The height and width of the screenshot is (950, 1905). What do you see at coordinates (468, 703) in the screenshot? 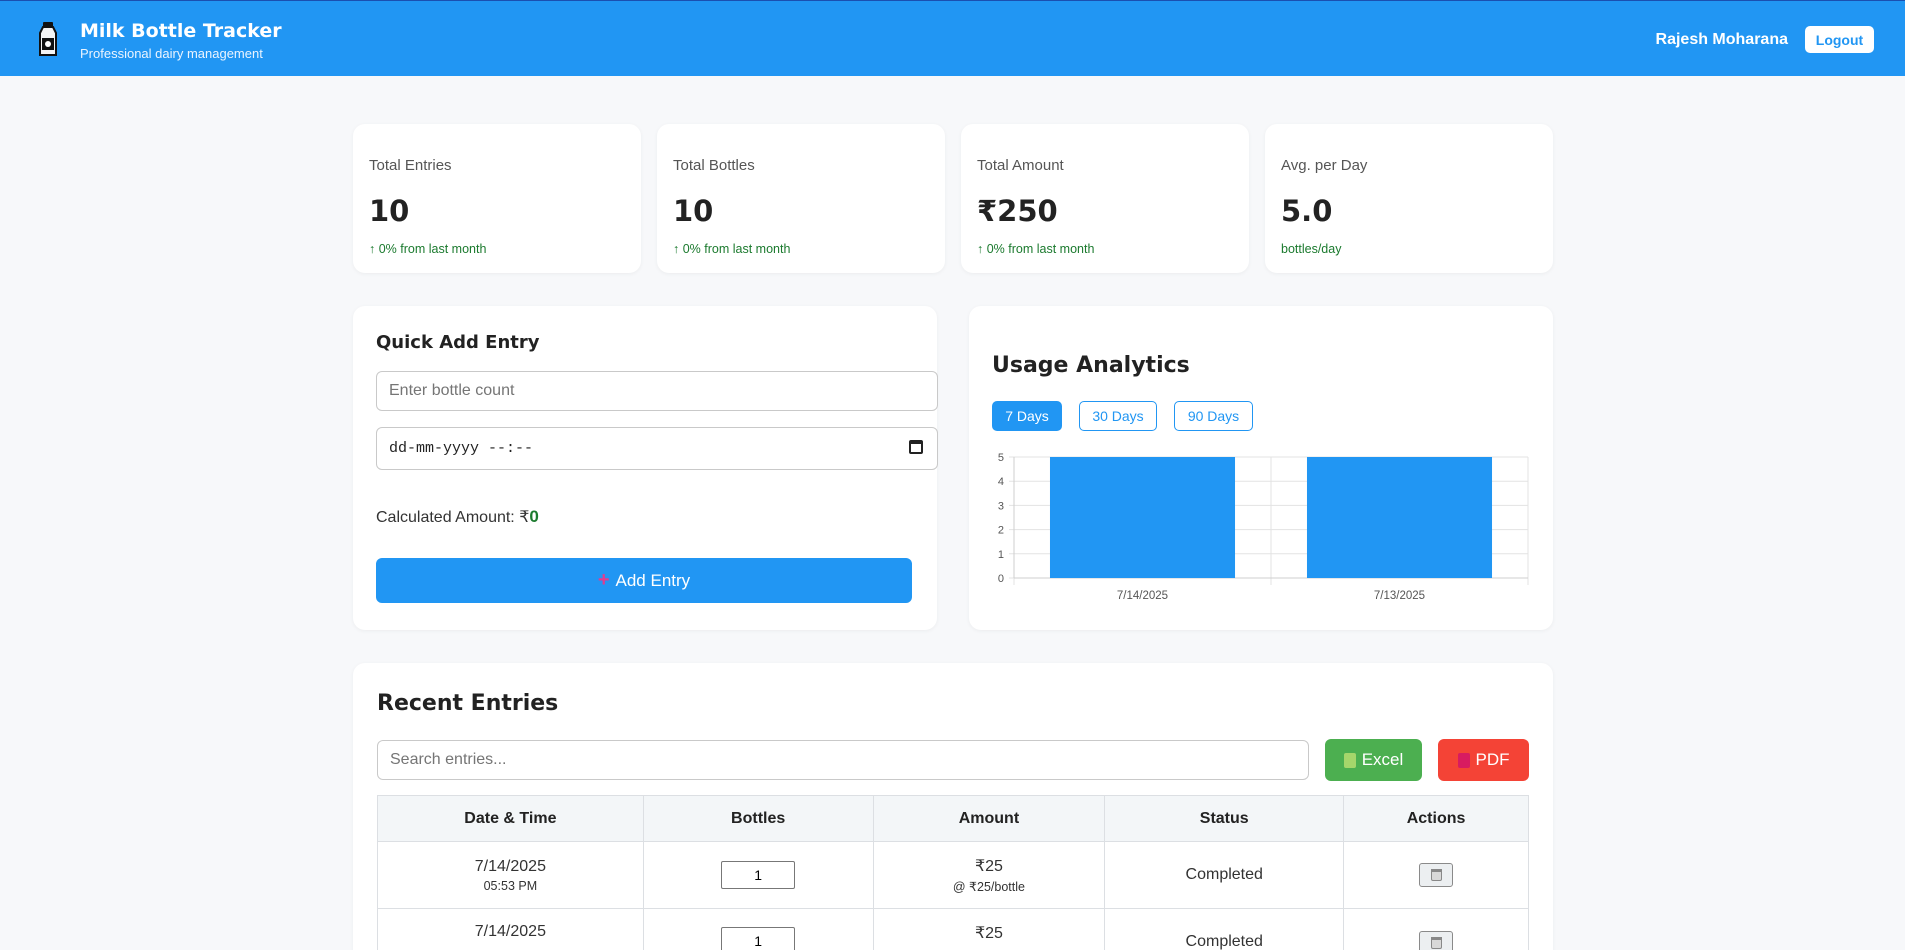
I see `recent-entries-title: Recent Entries` at bounding box center [468, 703].